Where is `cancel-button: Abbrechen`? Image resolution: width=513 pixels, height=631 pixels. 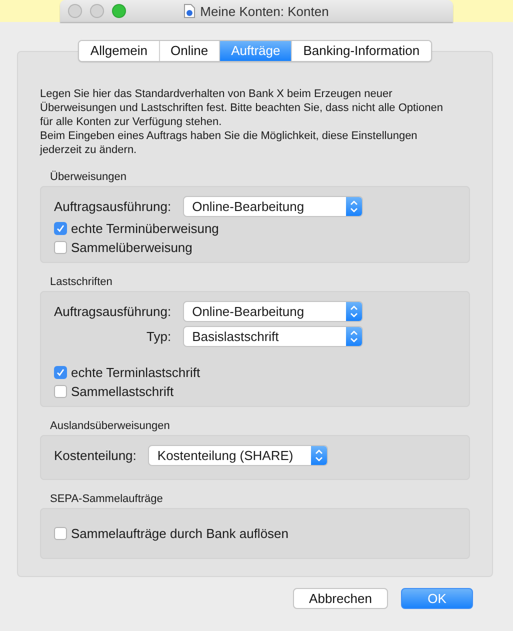
cancel-button: Abbrechen is located at coordinates (340, 598).